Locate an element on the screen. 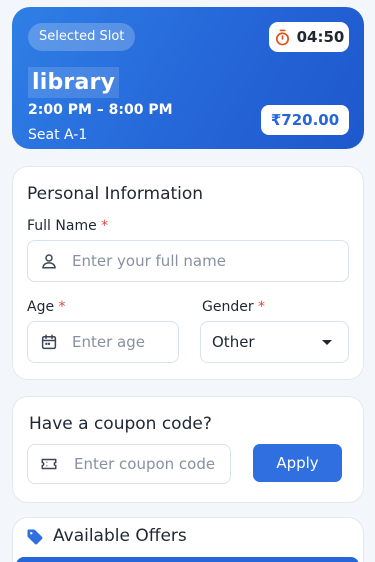  full-name-placeholder: Enter your full name is located at coordinates (149, 261).